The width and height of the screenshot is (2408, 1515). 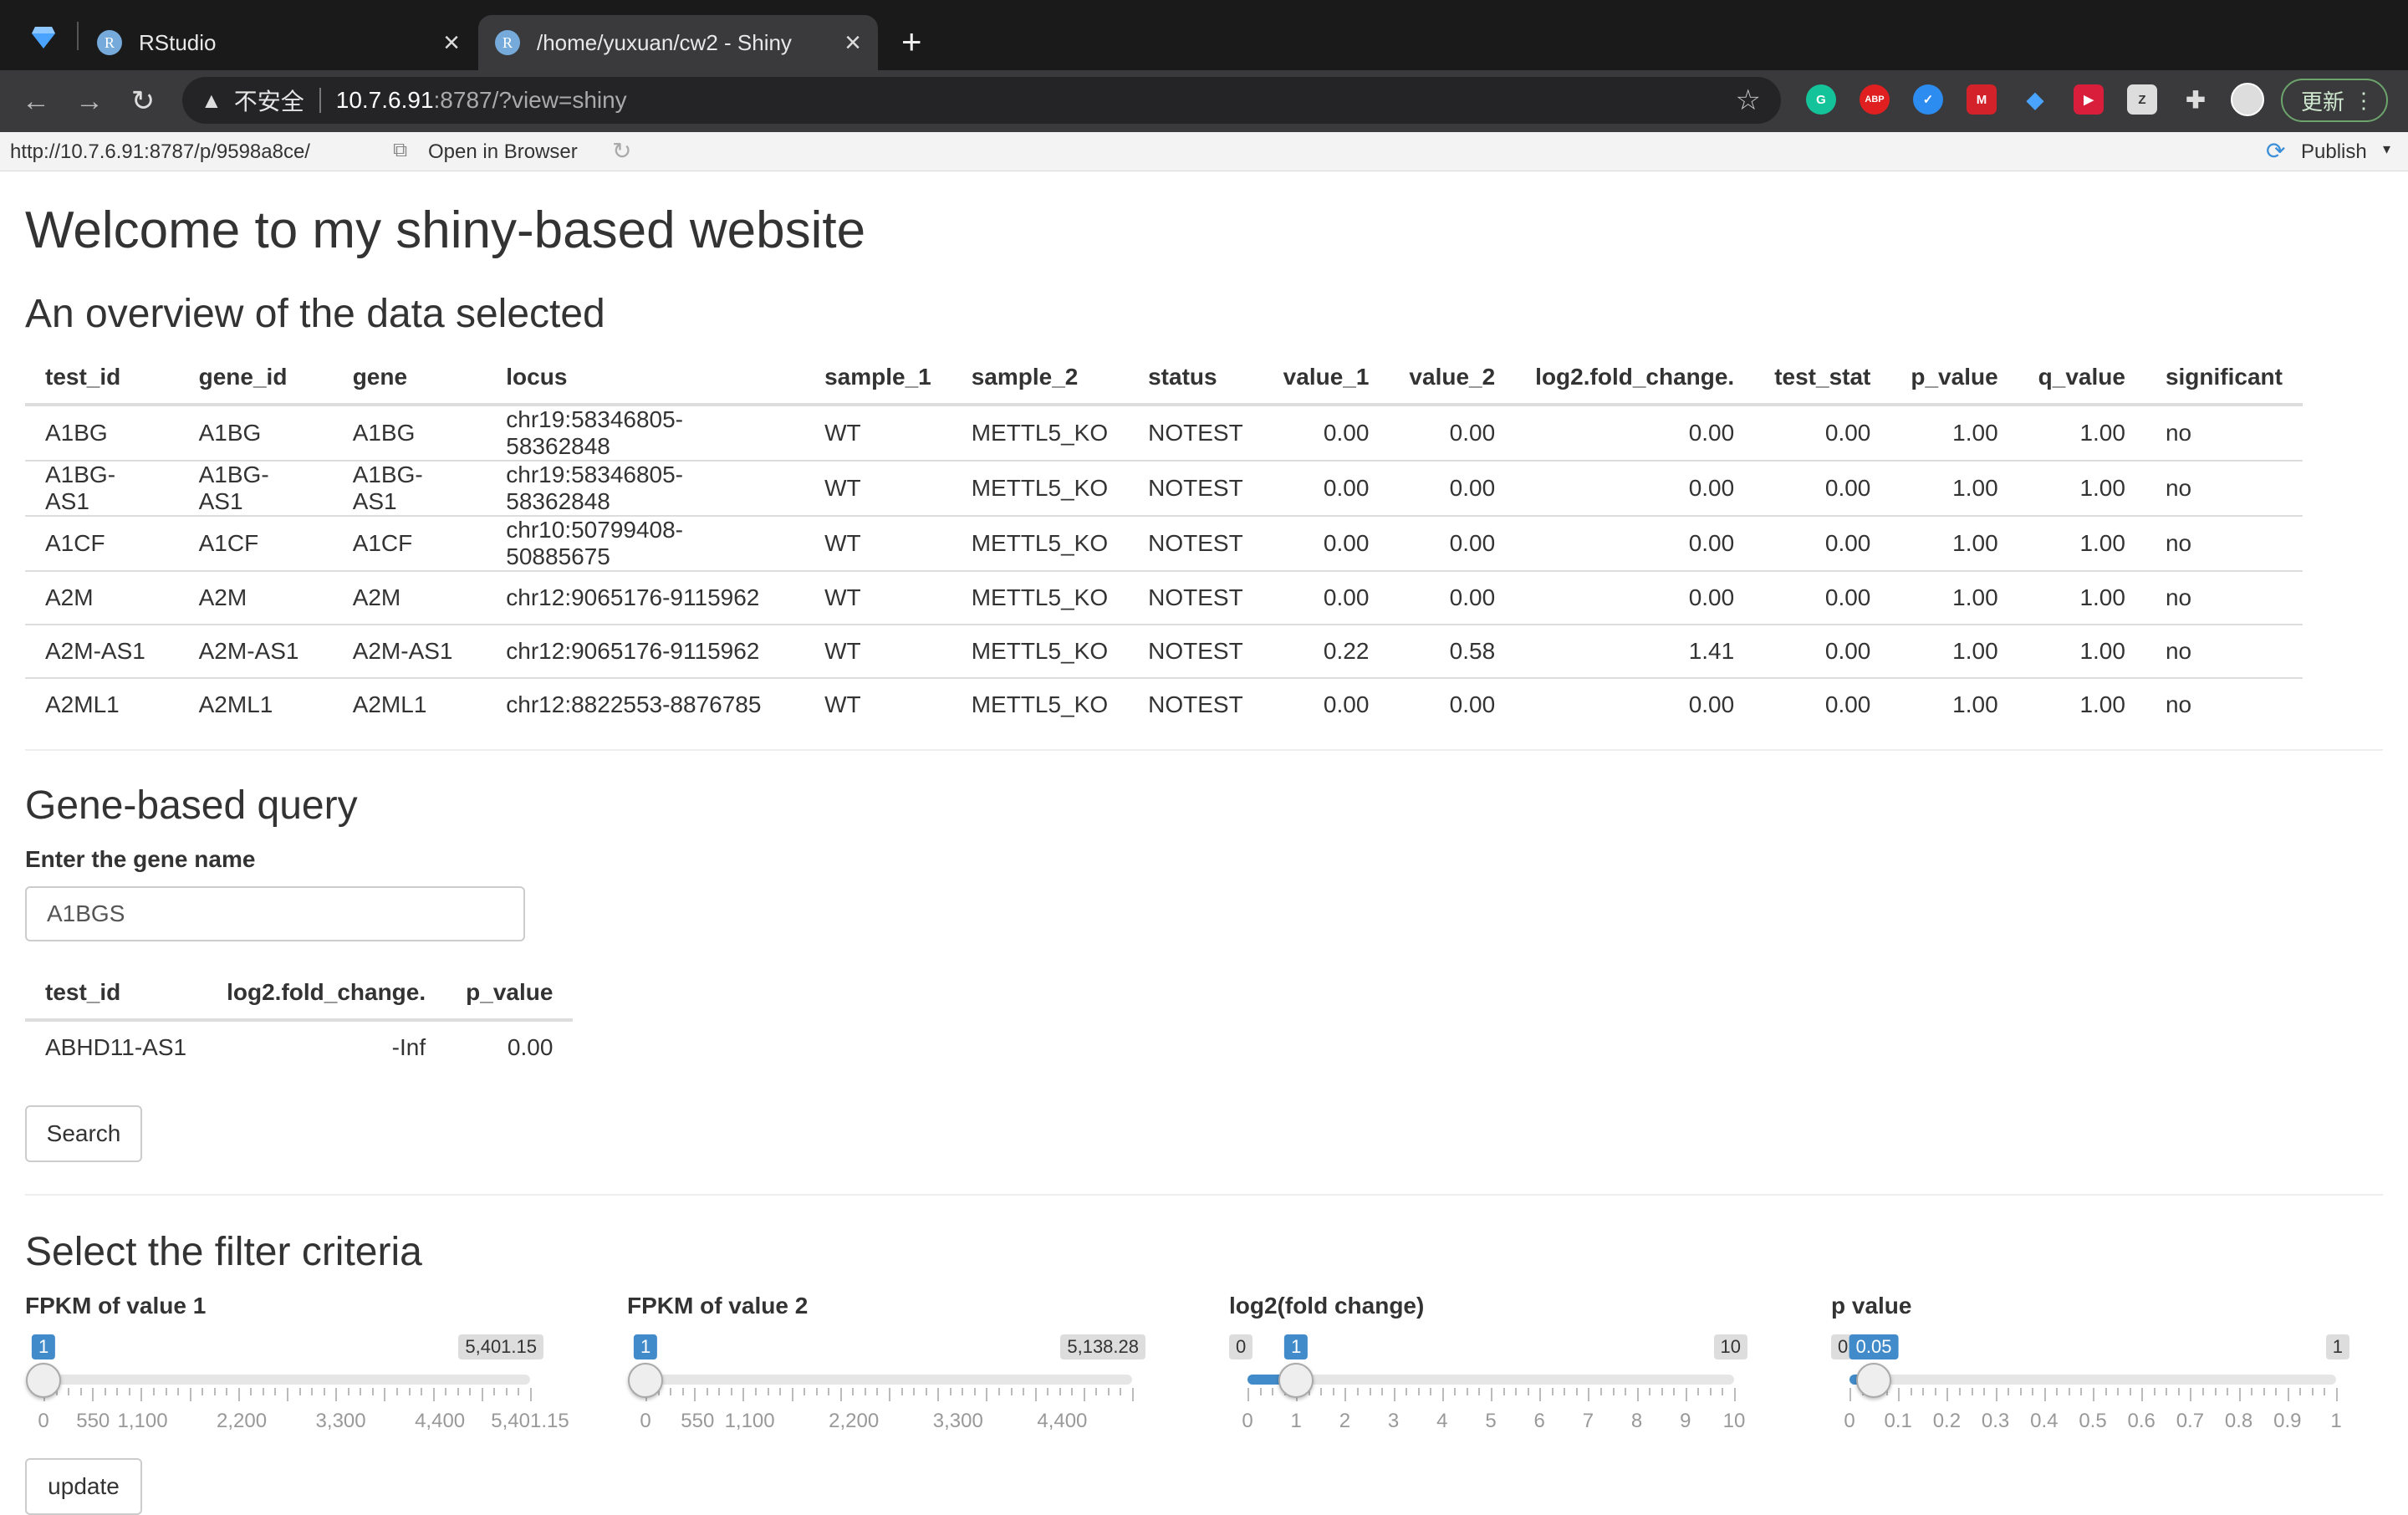 I want to click on slider-label: FPKM of value 2, so click(x=718, y=1306).